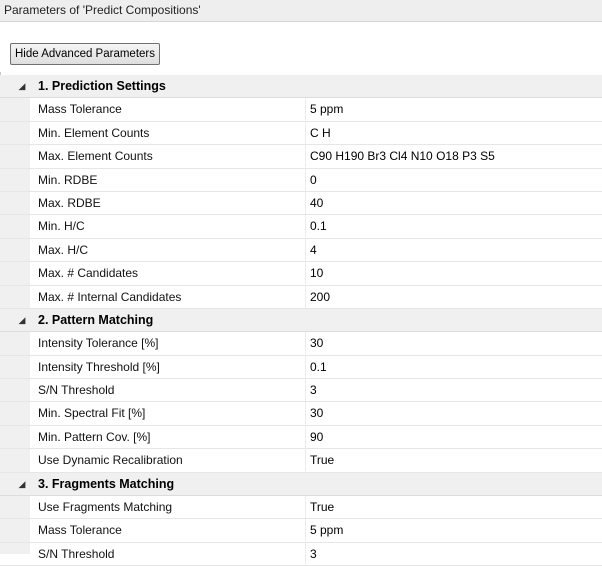 The width and height of the screenshot is (602, 566). Describe the element at coordinates (88, 273) in the screenshot. I see `property-name: Max. # Candidates` at that location.